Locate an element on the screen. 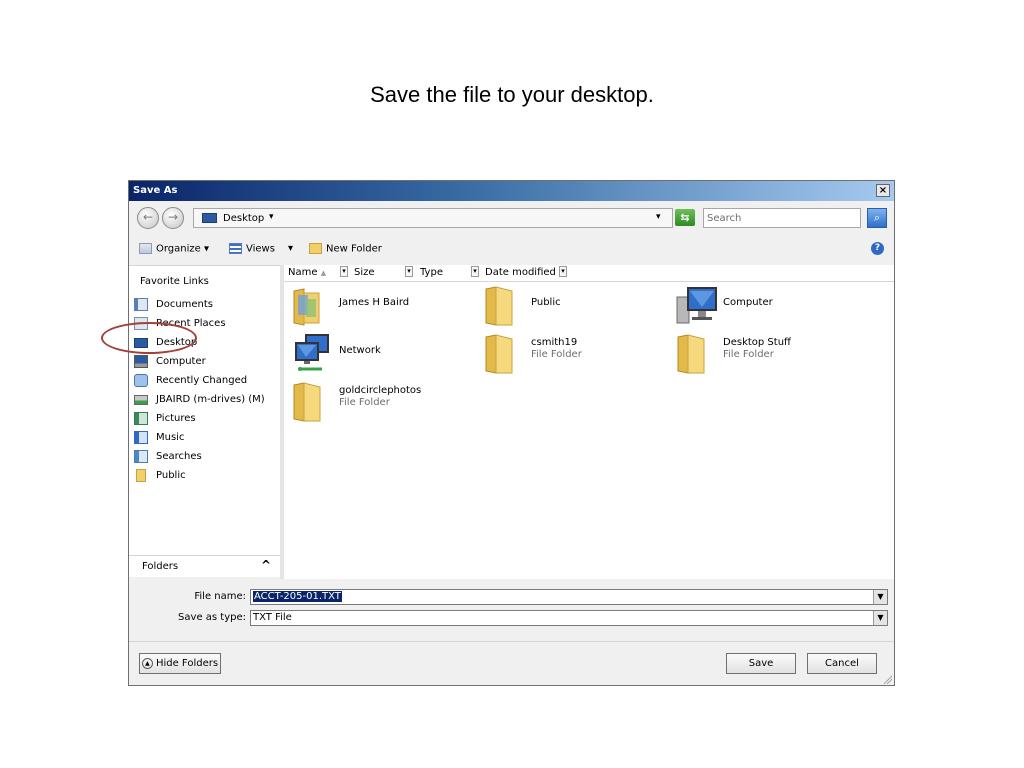  sidebar-item-recently-changed: Recently Changed is located at coordinates (204, 382).